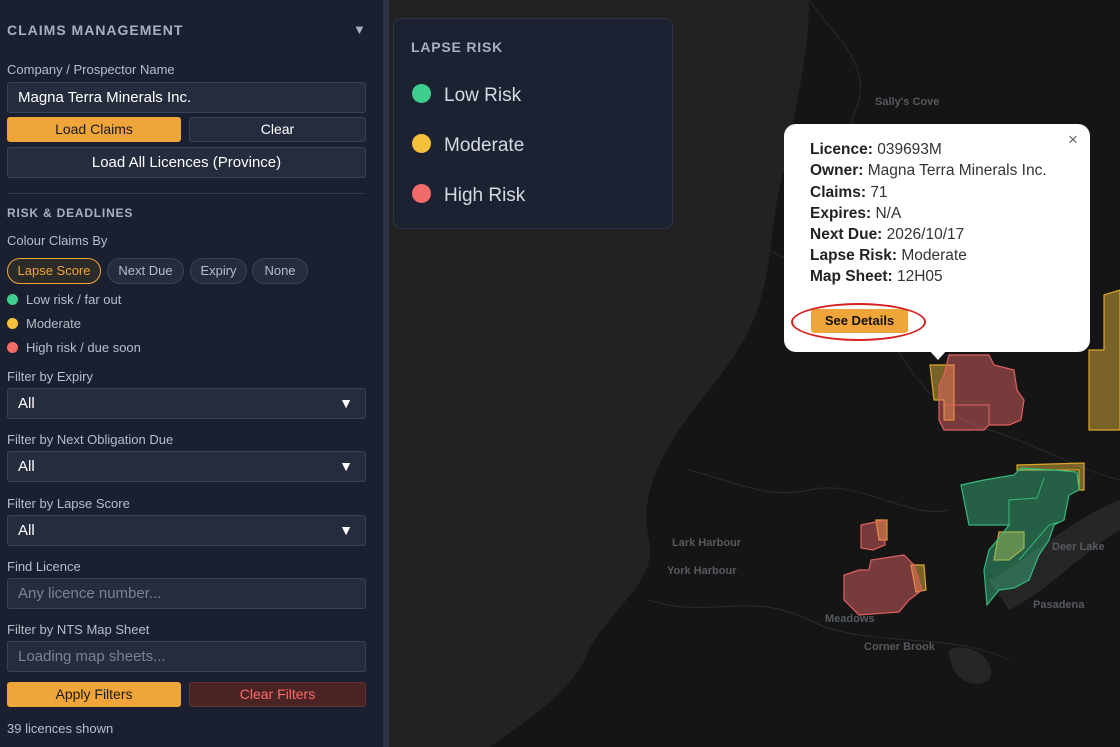 The width and height of the screenshot is (1120, 747). I want to click on map-legend-title: LAPSE RISK, so click(457, 47).